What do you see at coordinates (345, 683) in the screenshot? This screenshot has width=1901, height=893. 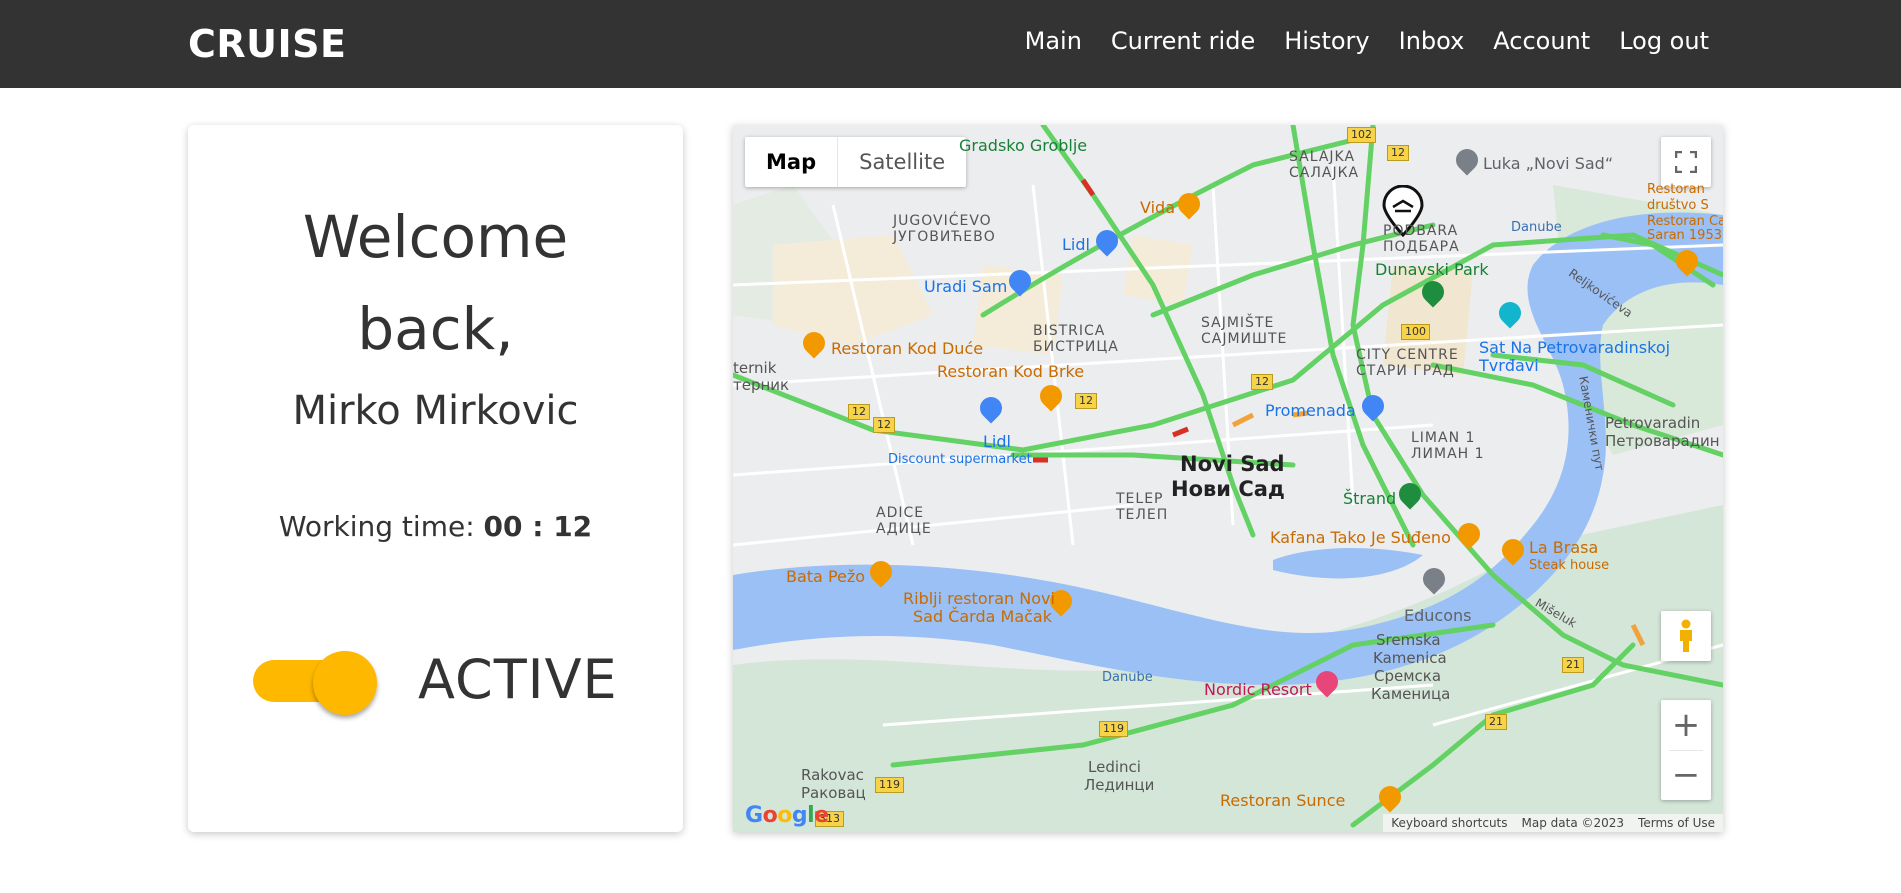 I see `toggle-knob` at bounding box center [345, 683].